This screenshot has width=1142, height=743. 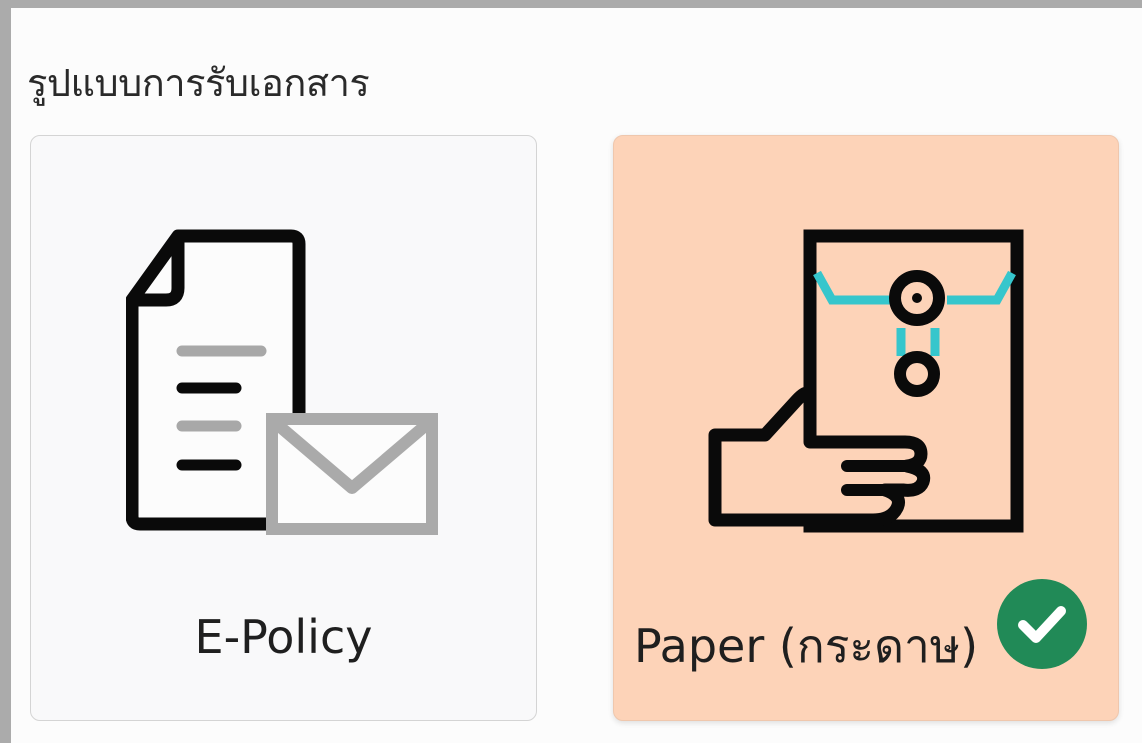 What do you see at coordinates (283, 637) in the screenshot?
I see `option-label-e-policy: E-Policy` at bounding box center [283, 637].